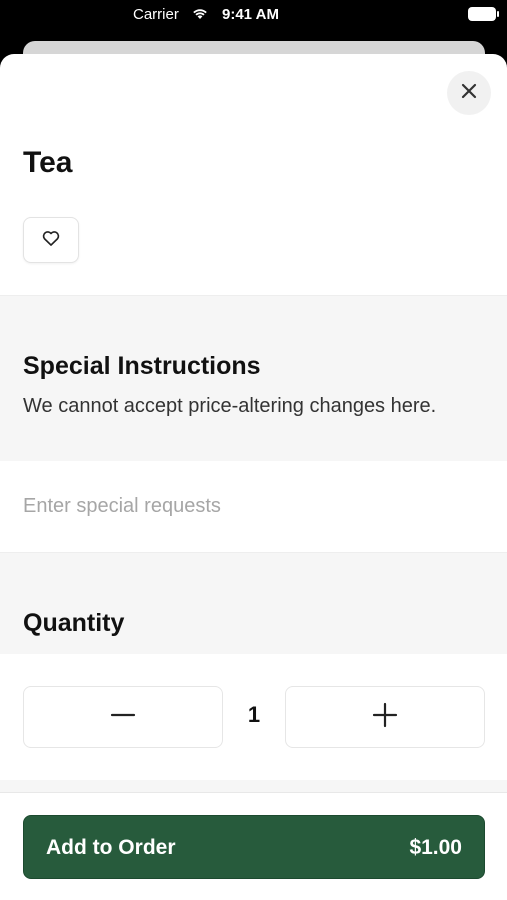 The width and height of the screenshot is (507, 900). Describe the element at coordinates (435, 847) in the screenshot. I see `order-price: $1.00` at that location.